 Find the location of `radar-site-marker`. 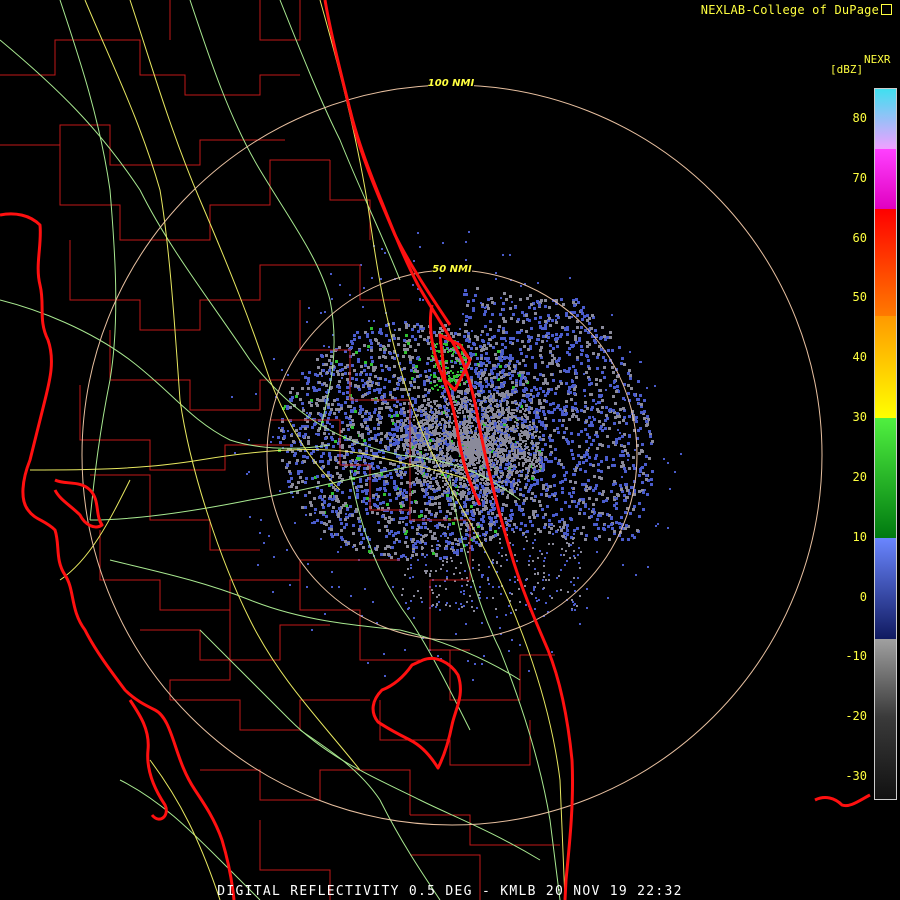

radar-site-marker is located at coordinates (455, 455).